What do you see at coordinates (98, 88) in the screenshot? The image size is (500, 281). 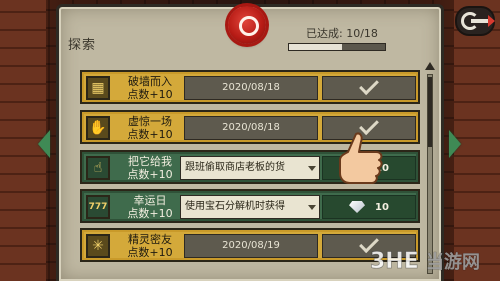 I see `wall-icon: ▦` at bounding box center [98, 88].